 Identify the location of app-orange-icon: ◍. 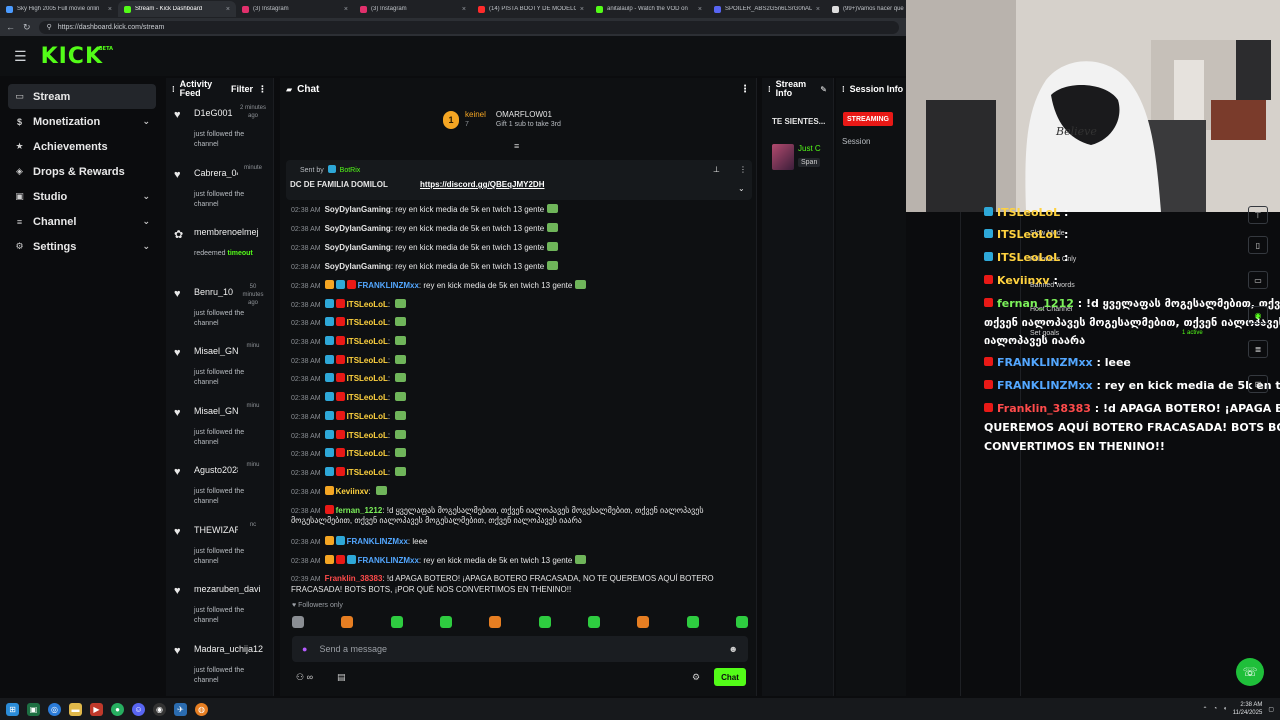
(201, 709).